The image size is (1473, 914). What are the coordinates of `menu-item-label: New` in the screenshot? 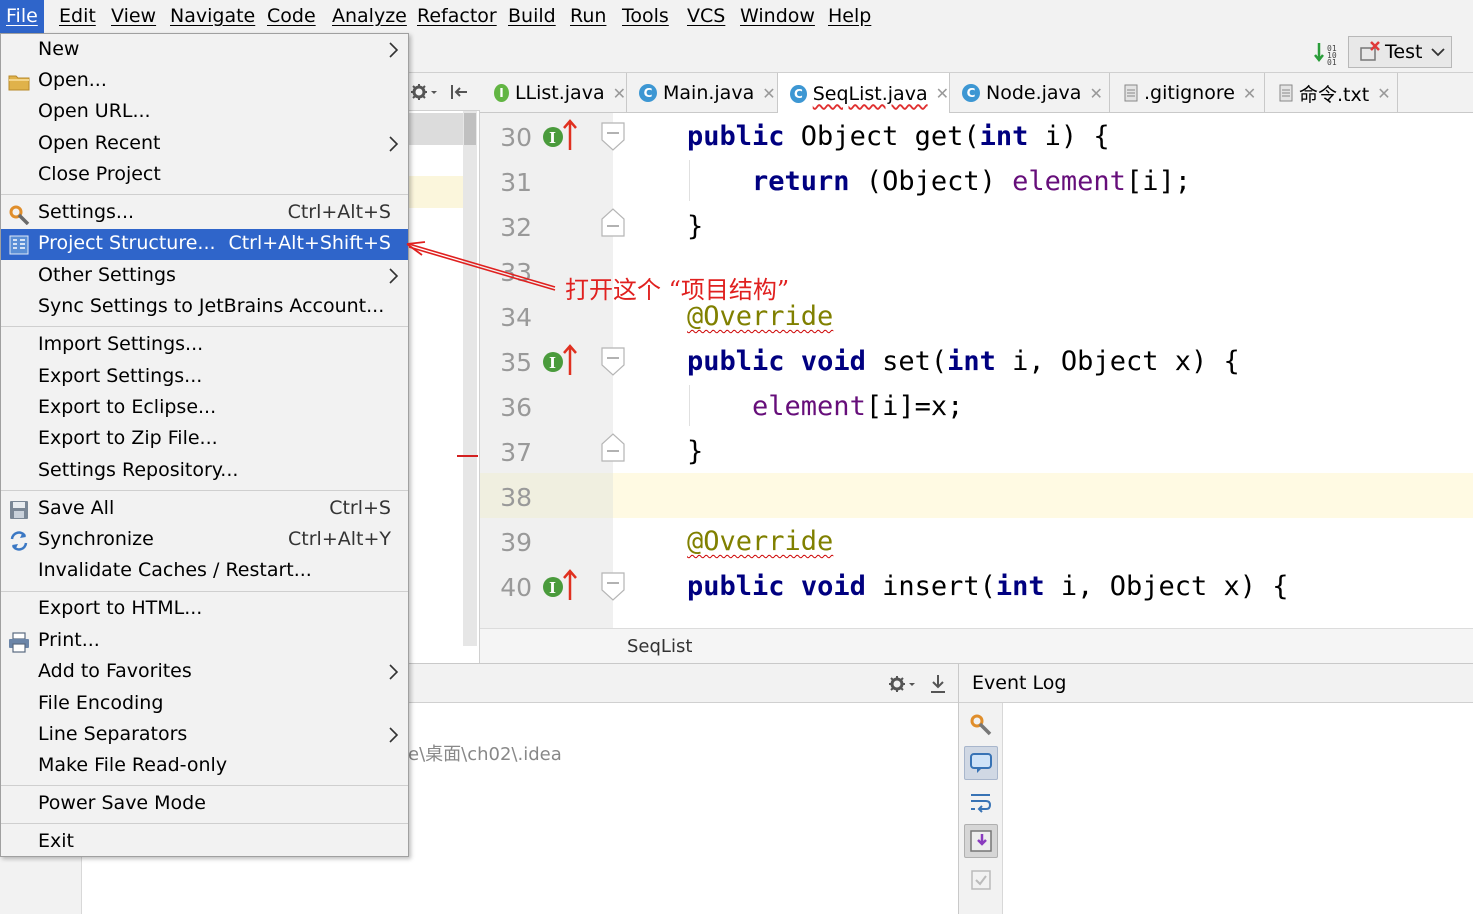 It's located at (59, 48).